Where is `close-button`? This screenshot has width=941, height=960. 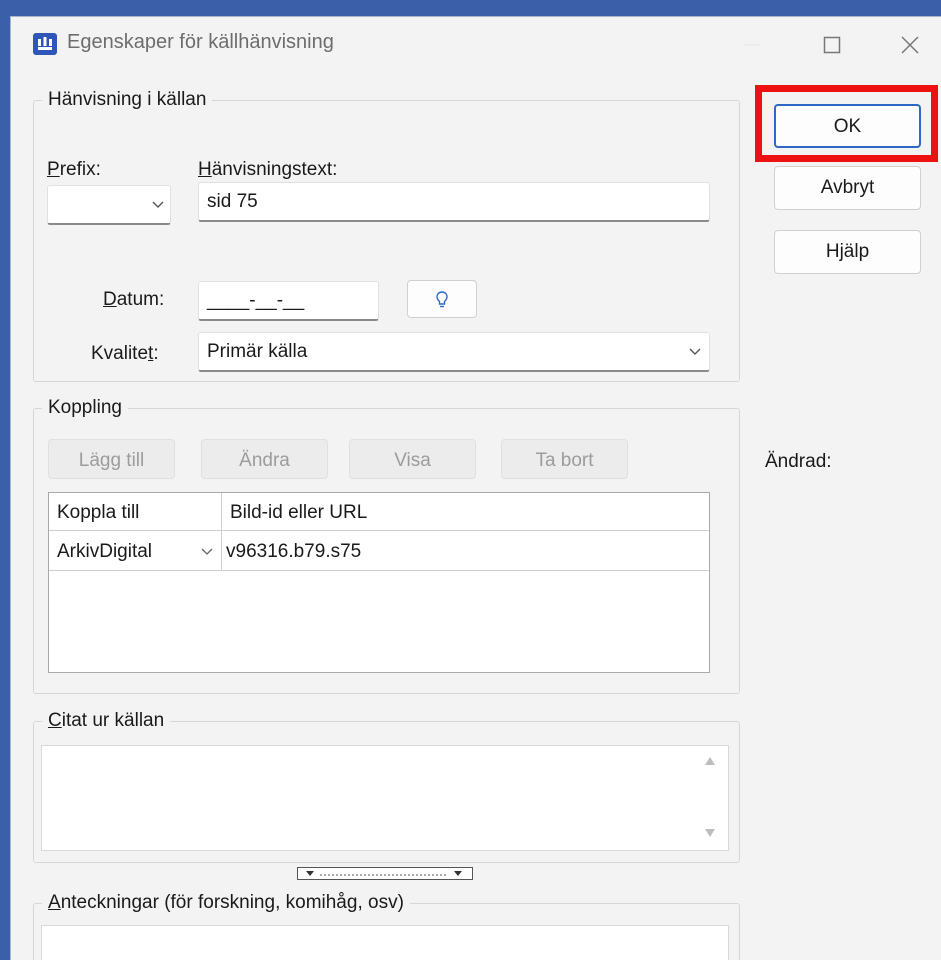
close-button is located at coordinates (910, 45).